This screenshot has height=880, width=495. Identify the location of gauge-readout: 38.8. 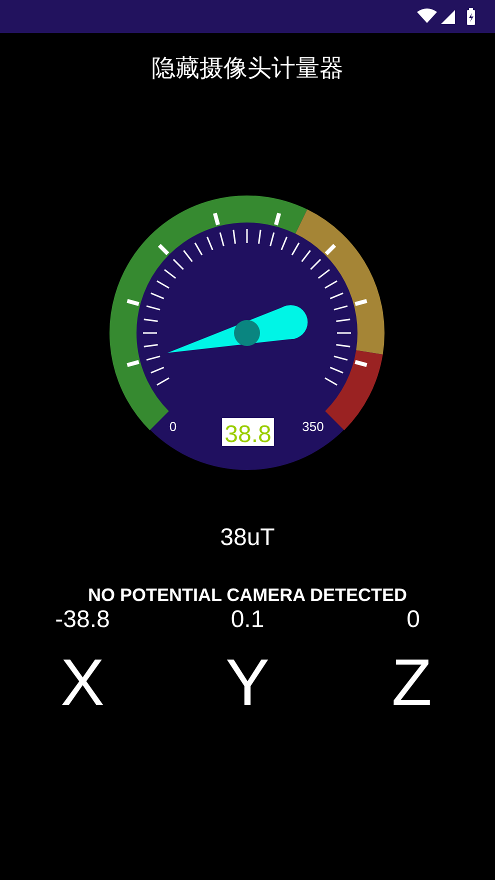
(248, 433).